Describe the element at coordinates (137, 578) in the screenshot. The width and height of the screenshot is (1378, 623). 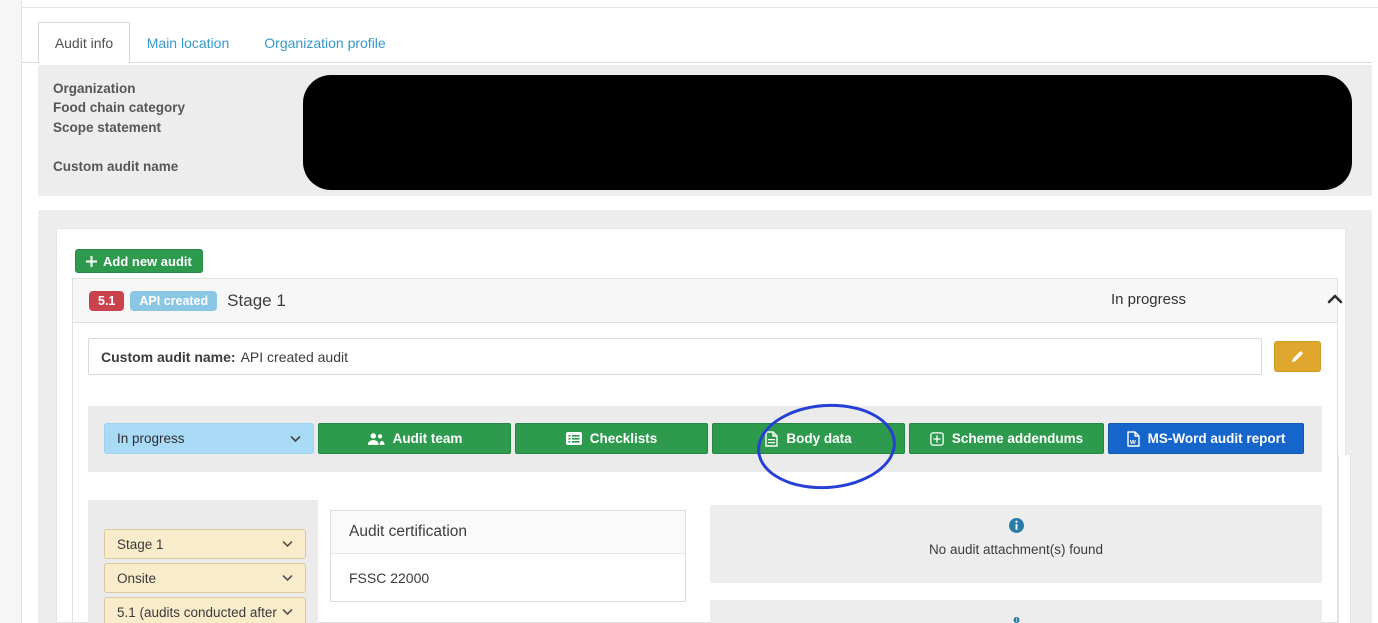
I see `select-value: Onsite` at that location.